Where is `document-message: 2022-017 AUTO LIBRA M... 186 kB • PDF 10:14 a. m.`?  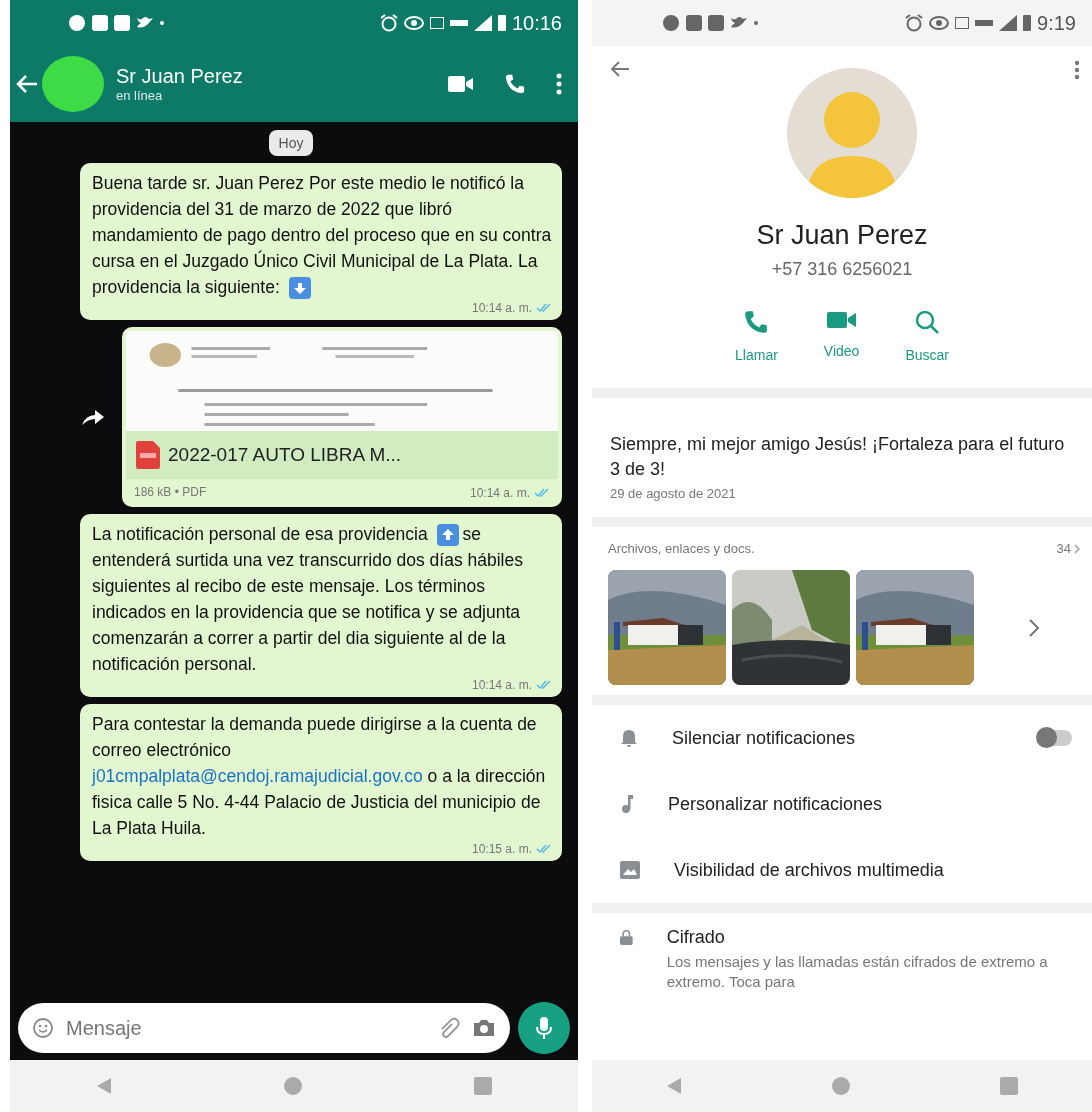 document-message: 2022-017 AUTO LIBRA M... 186 kB • PDF 10:14 a. m. is located at coordinates (342, 417).